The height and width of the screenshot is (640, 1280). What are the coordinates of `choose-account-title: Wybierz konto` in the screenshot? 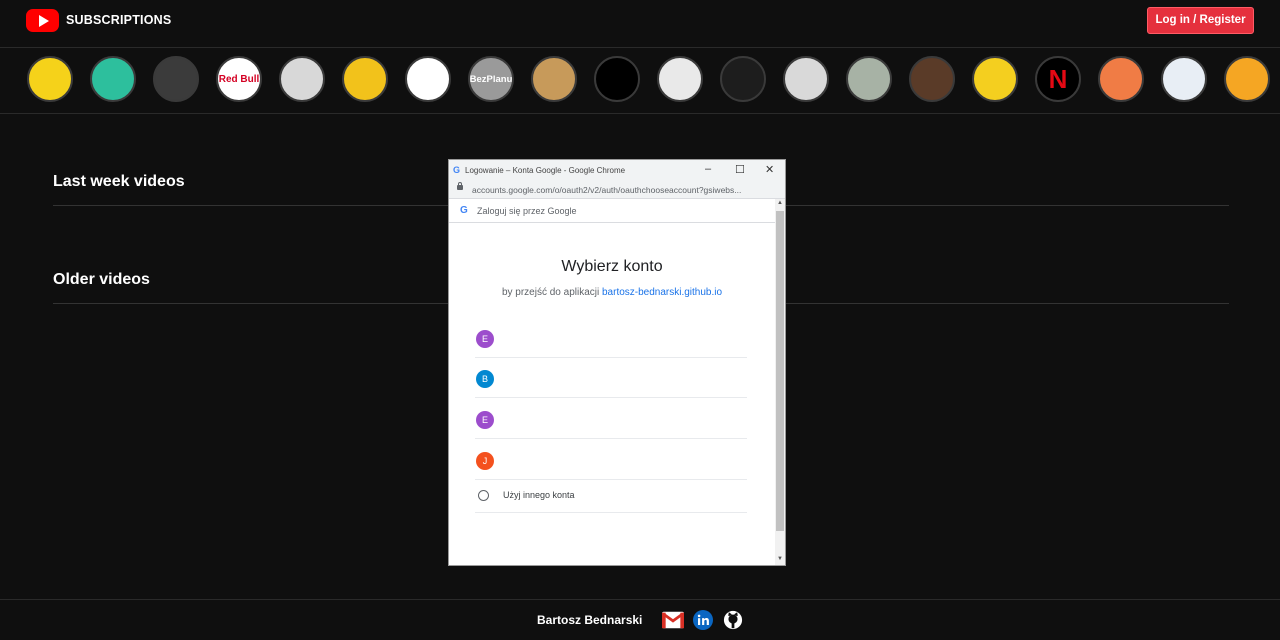 It's located at (612, 266).